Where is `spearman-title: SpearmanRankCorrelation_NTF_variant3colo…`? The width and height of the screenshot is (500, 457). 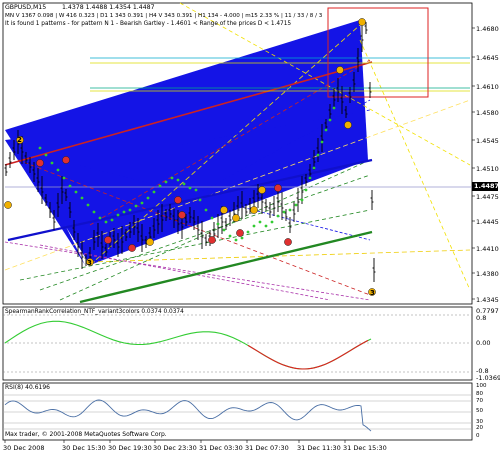
spearman-title: SpearmanRankCorrelation_NTF_variant3colo… is located at coordinates (94, 312).